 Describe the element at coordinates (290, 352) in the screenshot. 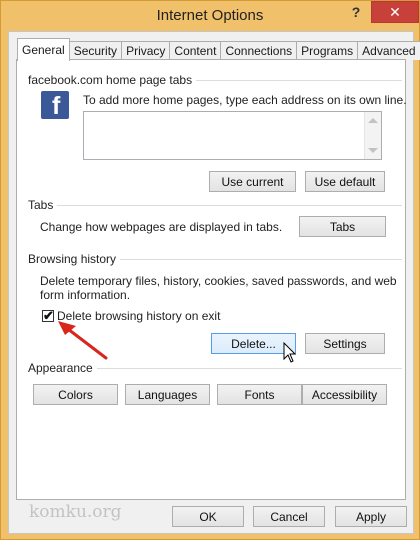

I see `mouse-cursor-icon` at that location.